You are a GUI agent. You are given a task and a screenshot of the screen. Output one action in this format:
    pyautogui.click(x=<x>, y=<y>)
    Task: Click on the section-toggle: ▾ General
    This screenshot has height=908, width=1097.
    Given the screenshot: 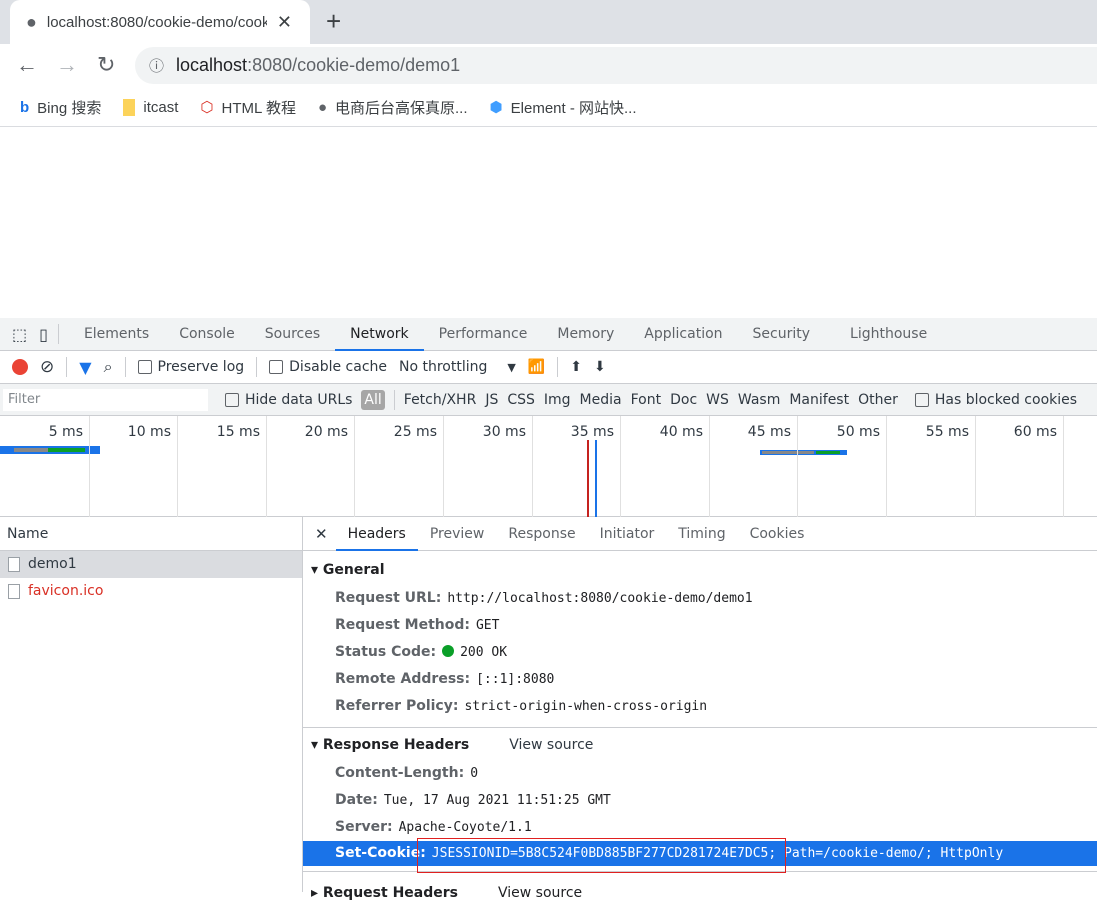 What is the action you would take?
    pyautogui.click(x=700, y=570)
    